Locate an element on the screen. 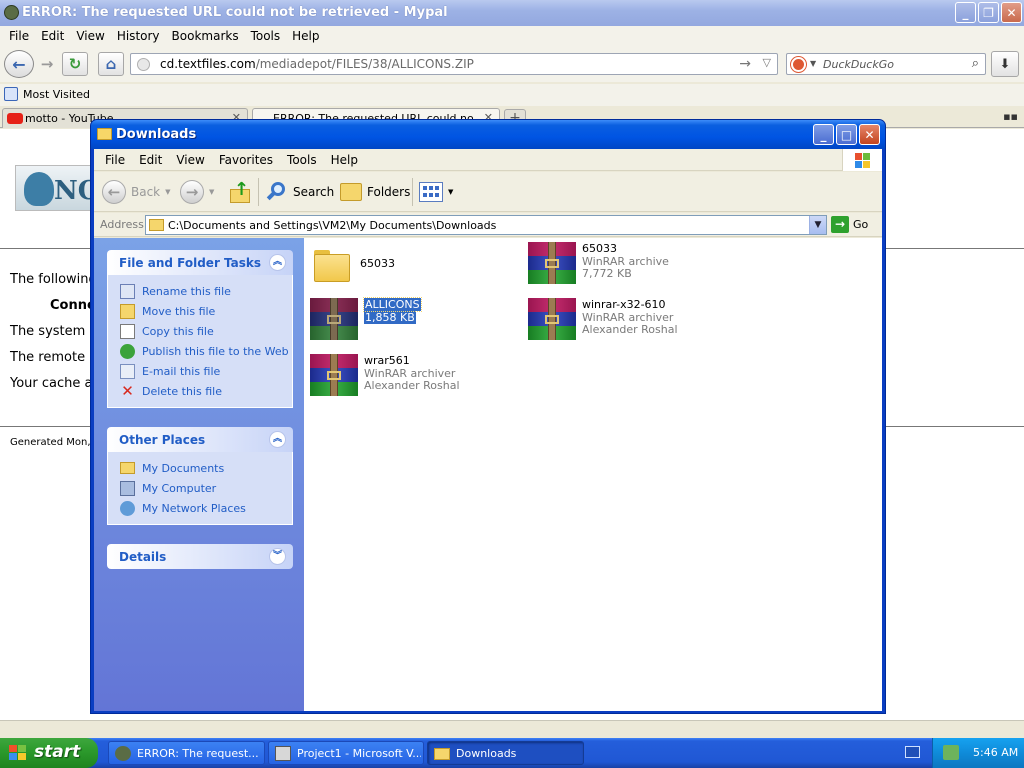 The height and width of the screenshot is (768, 1024). panel-header: Other Places ︽ is located at coordinates (200, 439).